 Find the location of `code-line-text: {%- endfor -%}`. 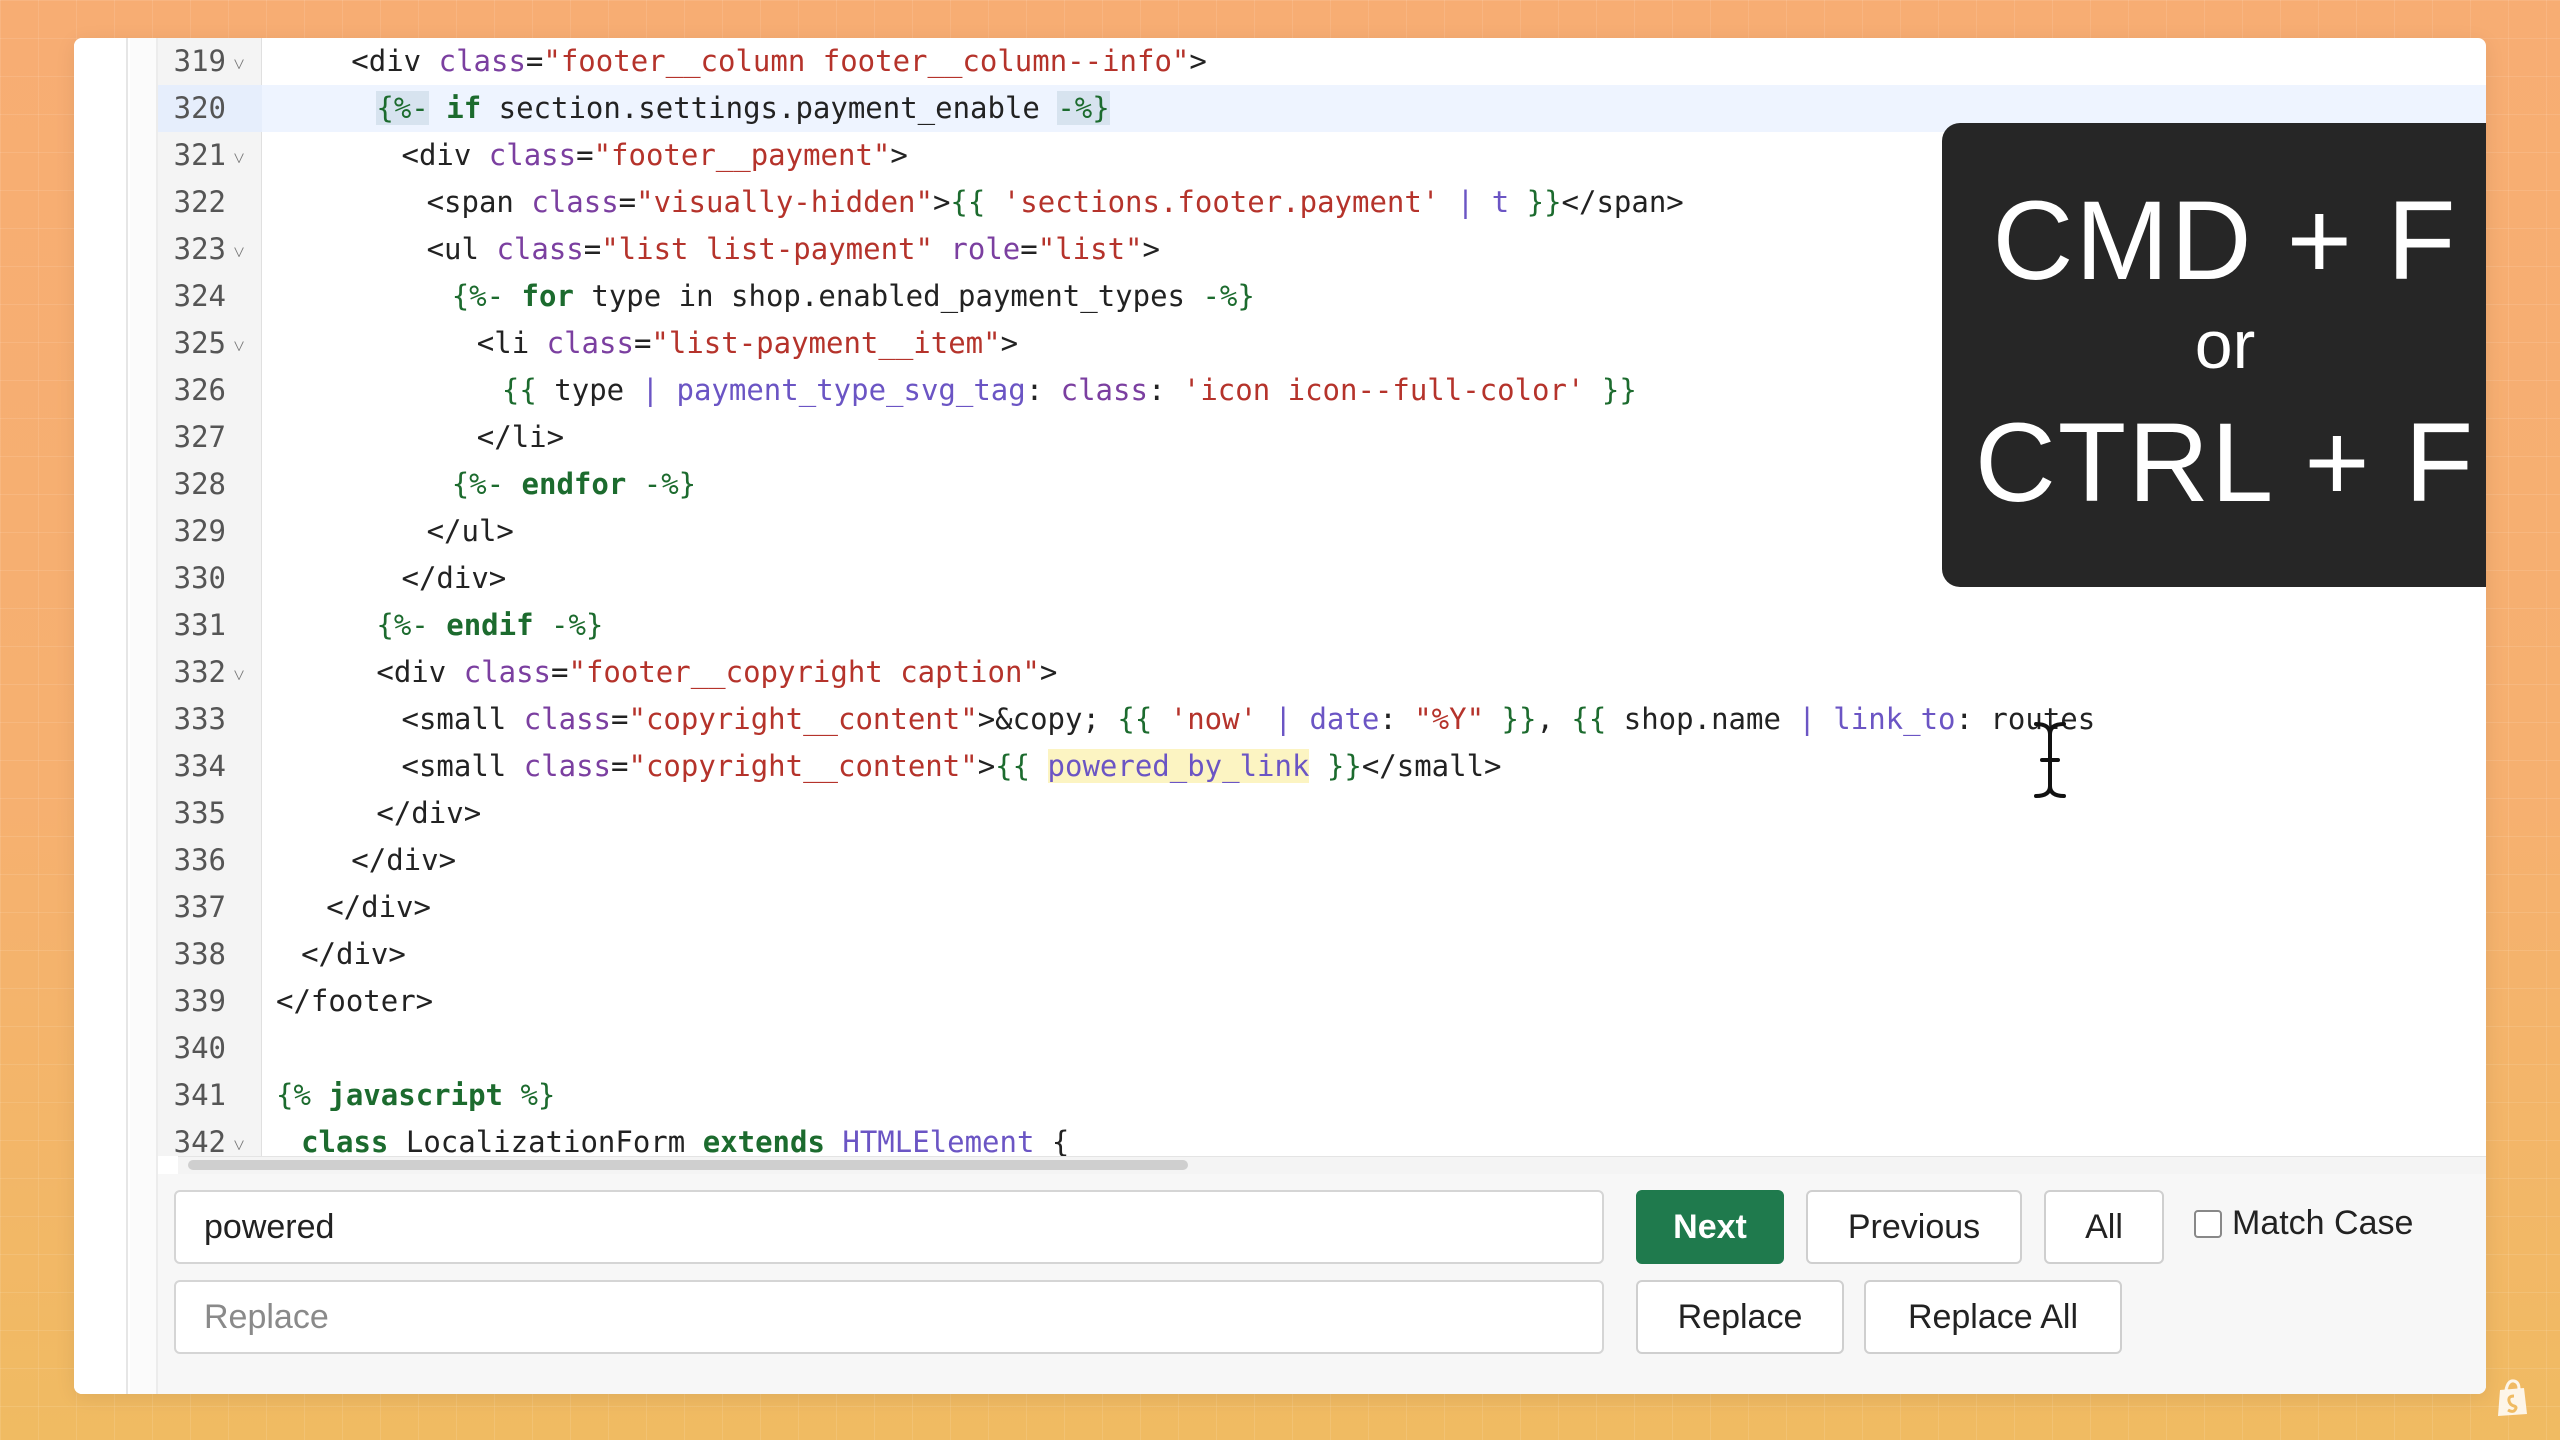

code-line-text: {%- endfor -%} is located at coordinates (574, 484).